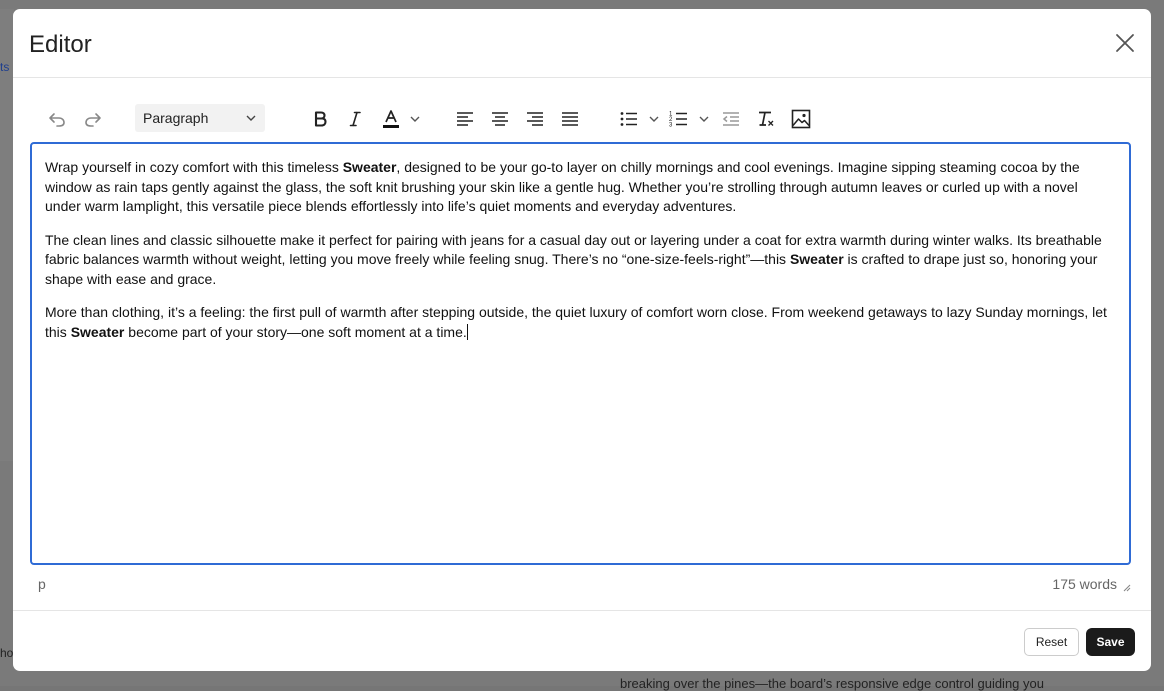 This screenshot has height=691, width=1164. I want to click on text-color-button, so click(391, 119).